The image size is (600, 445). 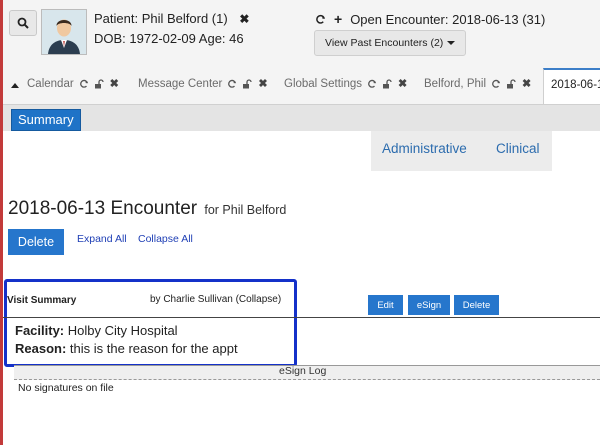 I want to click on plus-icon: +, so click(x=338, y=19).